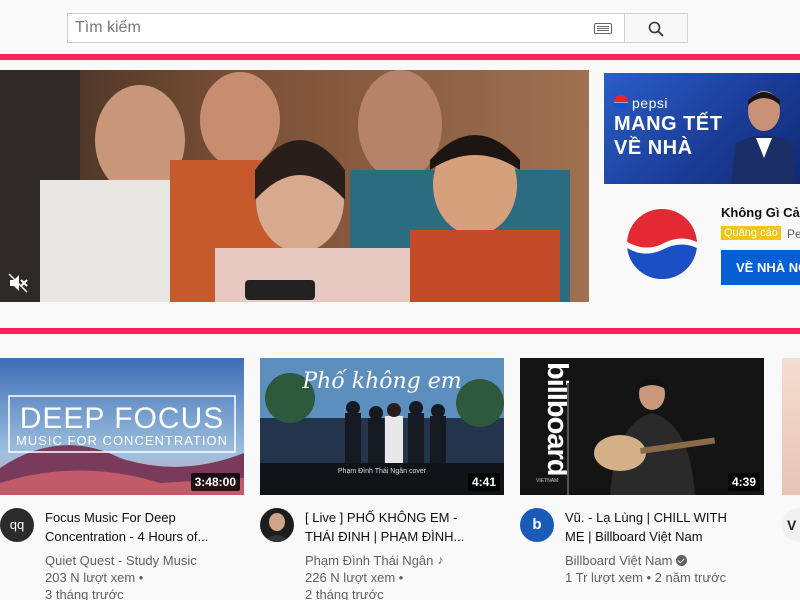 The image size is (800, 600). I want to click on channel-avatar, so click(277, 525).